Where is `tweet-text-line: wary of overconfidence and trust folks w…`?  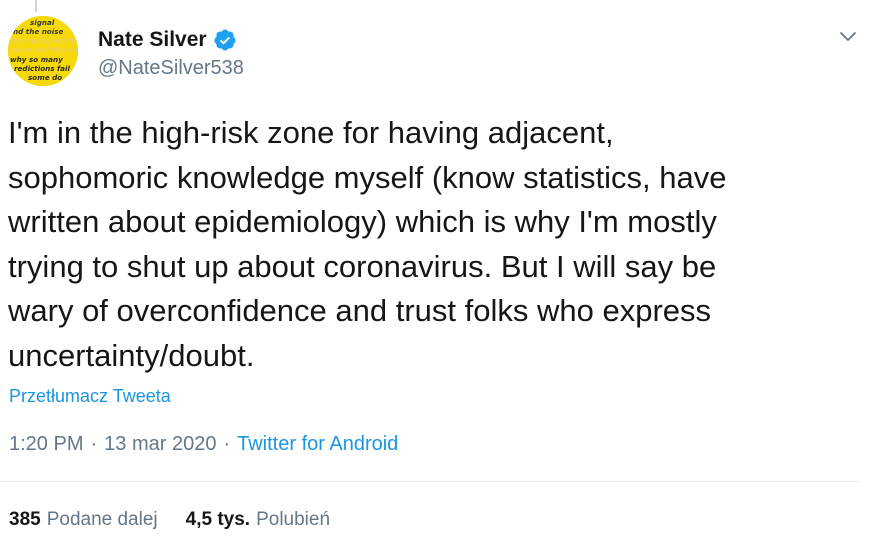 tweet-text-line: wary of overconfidence and trust folks w… is located at coordinates (360, 310).